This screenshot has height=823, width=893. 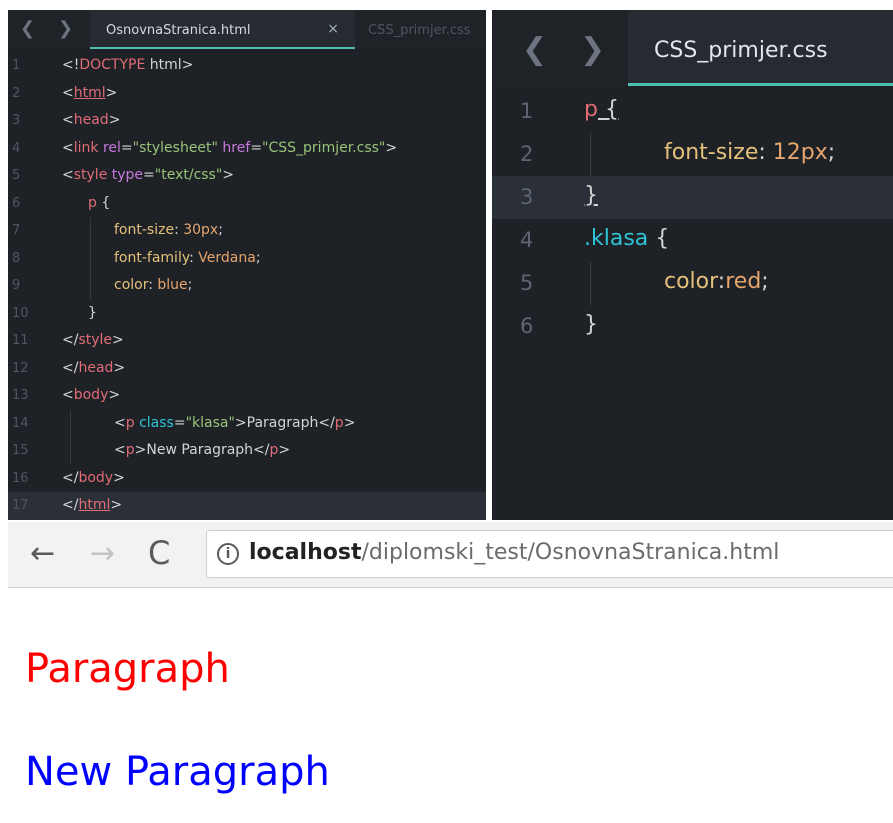 I want to click on url-path: /diplomski_test/OsnovnaStranica.html, so click(x=570, y=552).